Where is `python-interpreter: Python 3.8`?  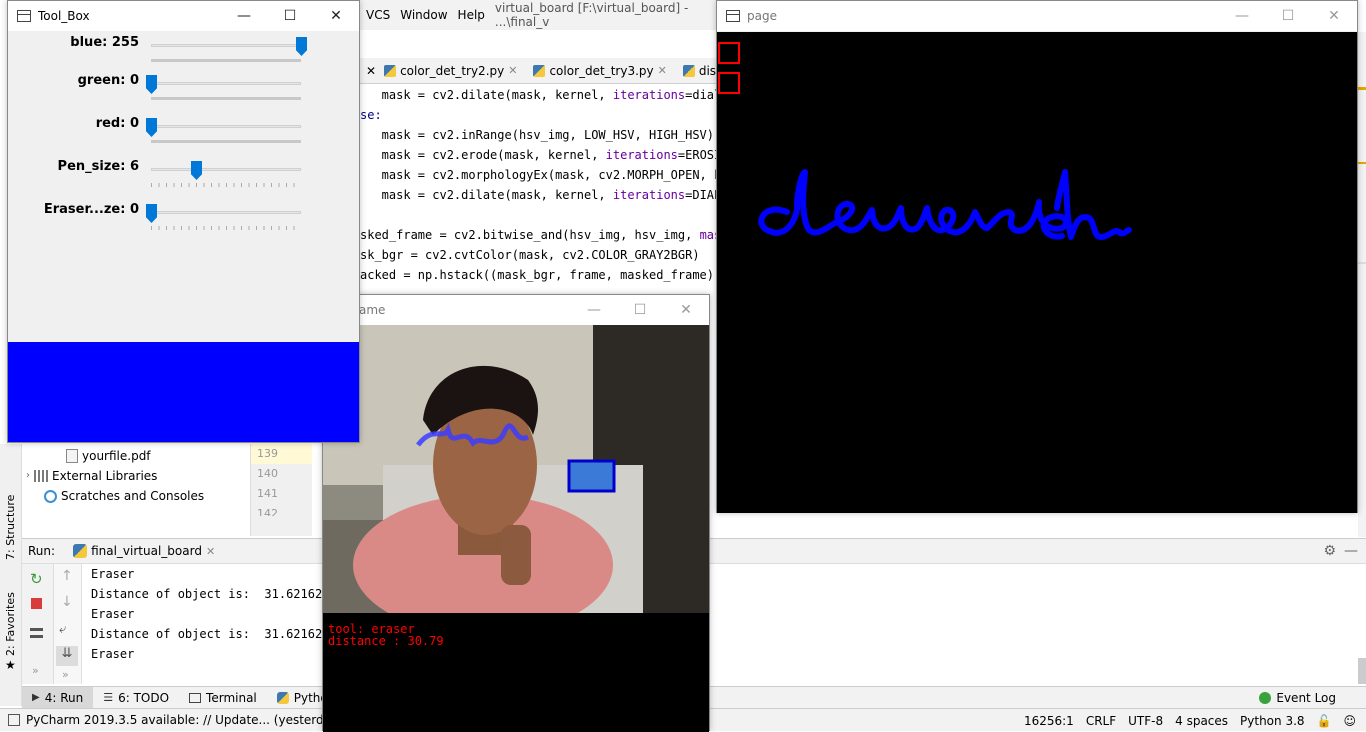
python-interpreter: Python 3.8 is located at coordinates (1272, 721).